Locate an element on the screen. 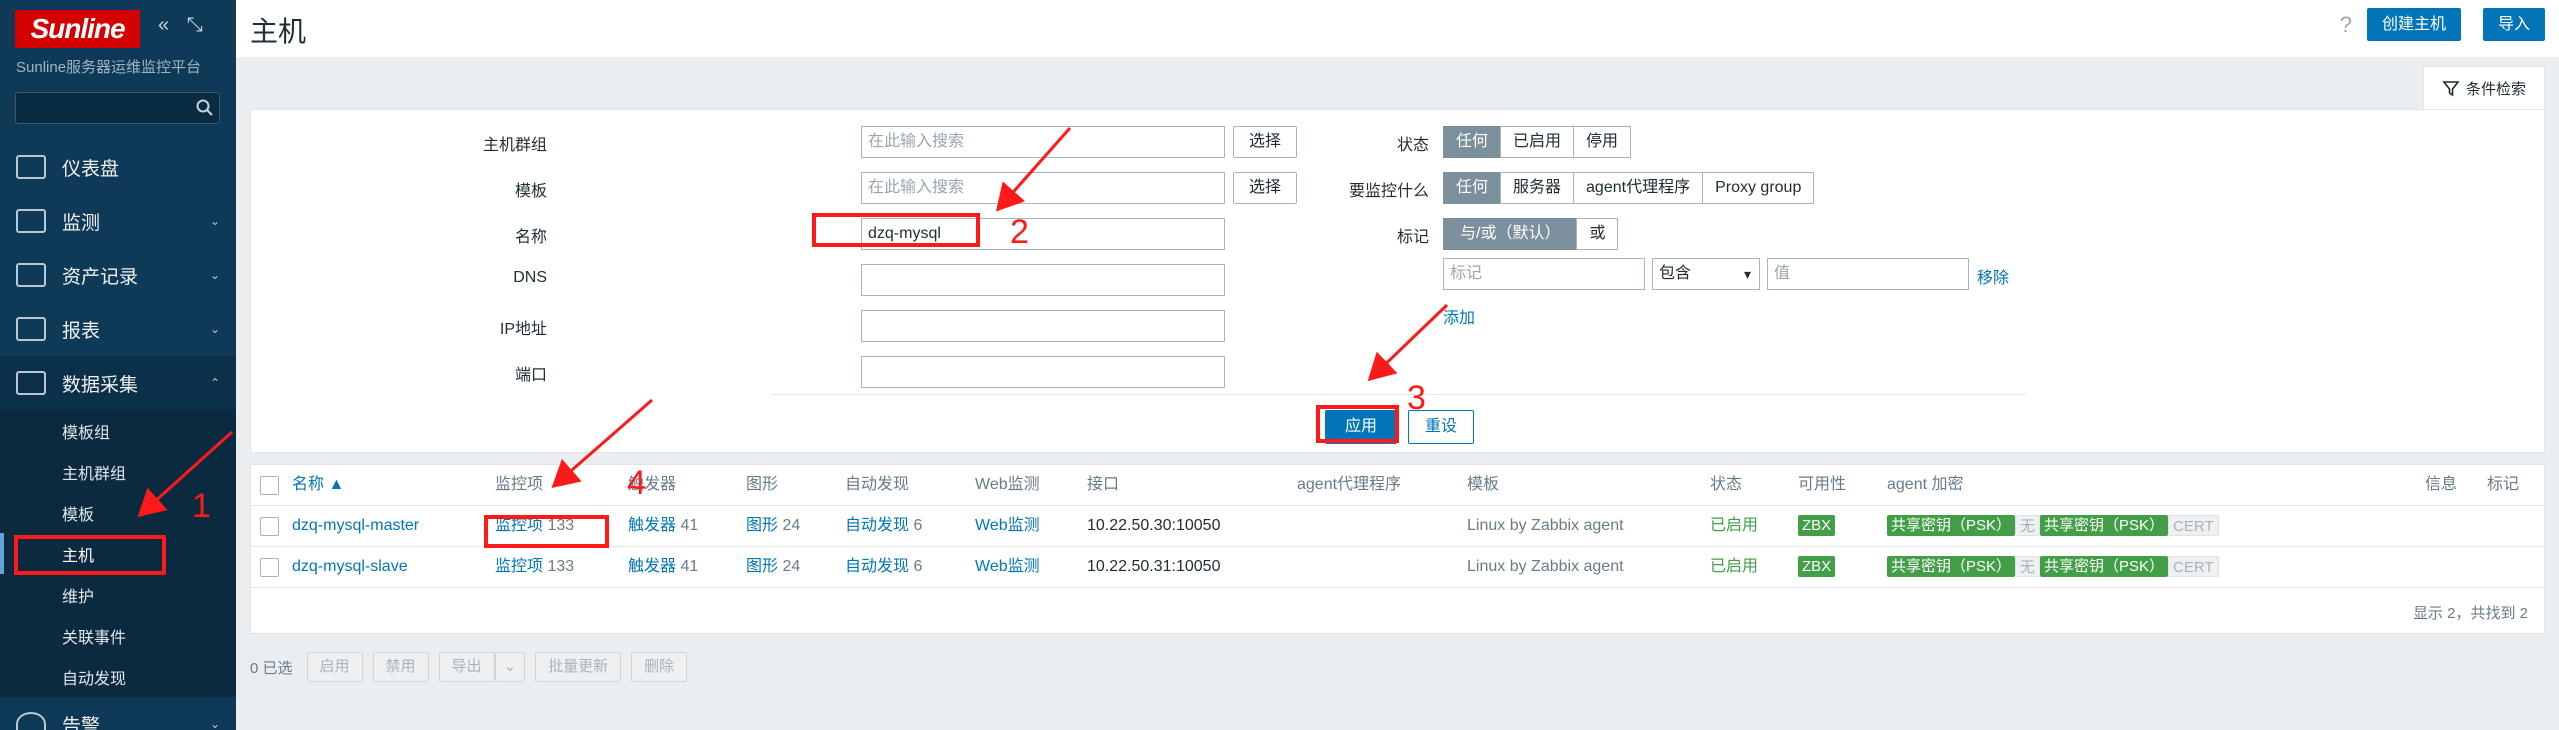  tags-label: 标记 is located at coordinates (1412, 237).